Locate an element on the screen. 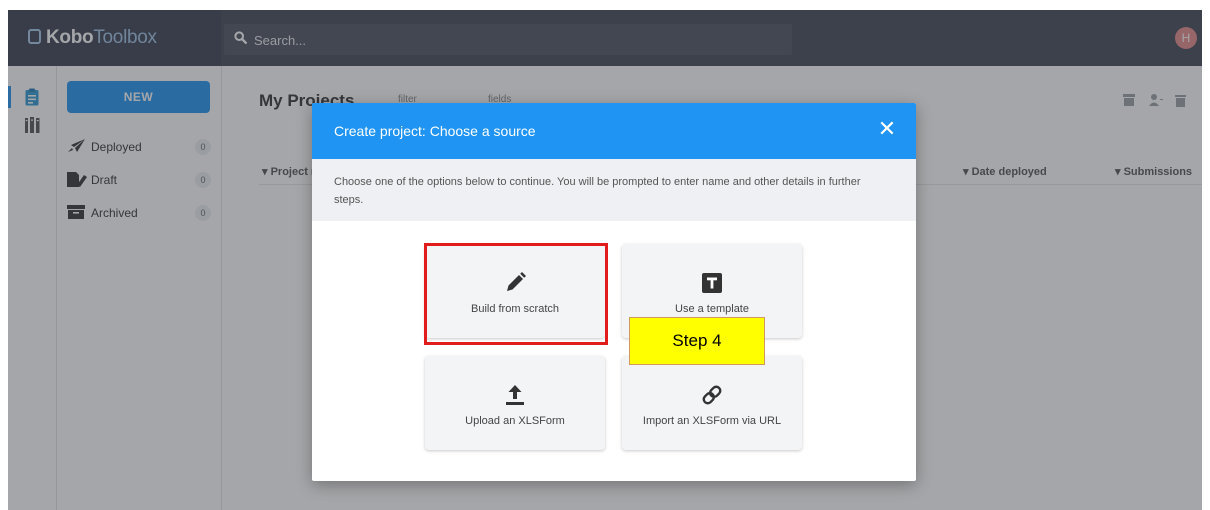 Image resolution: width=1210 pixels, height=510 pixels. option-label: Import an XLSForm via URL is located at coordinates (712, 421).